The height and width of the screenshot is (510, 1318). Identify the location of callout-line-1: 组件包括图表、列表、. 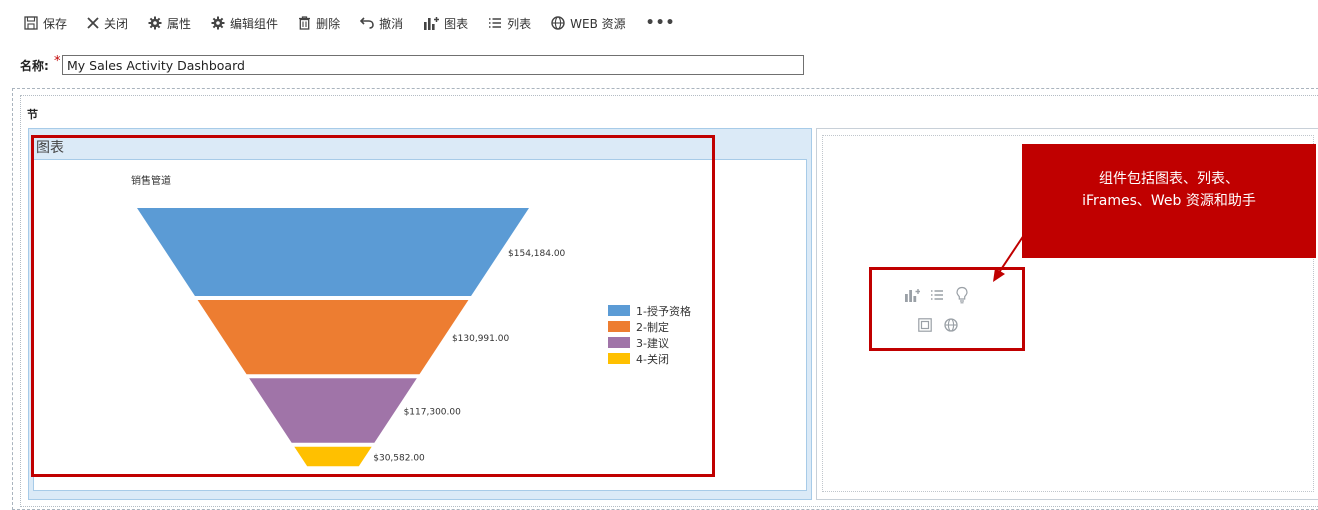
(1169, 179).